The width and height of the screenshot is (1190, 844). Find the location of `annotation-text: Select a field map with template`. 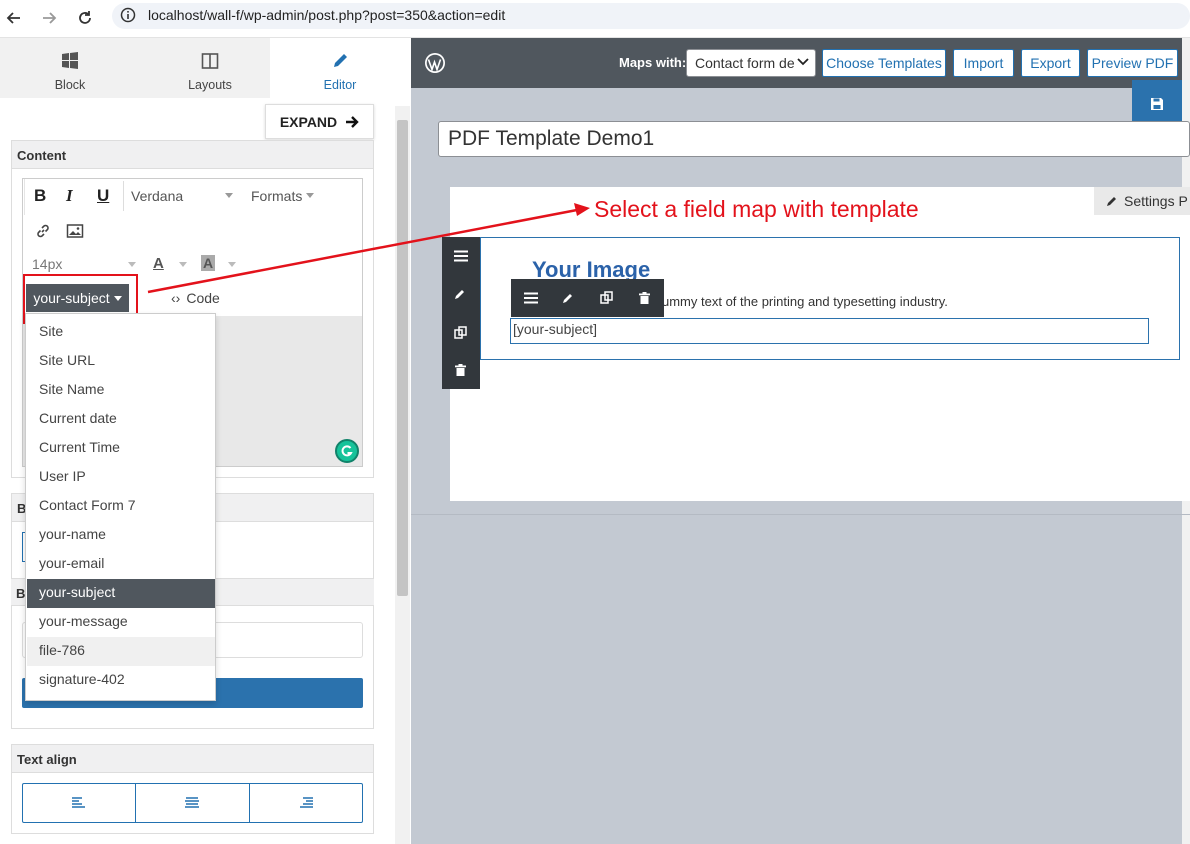

annotation-text: Select a field map with template is located at coordinates (756, 209).